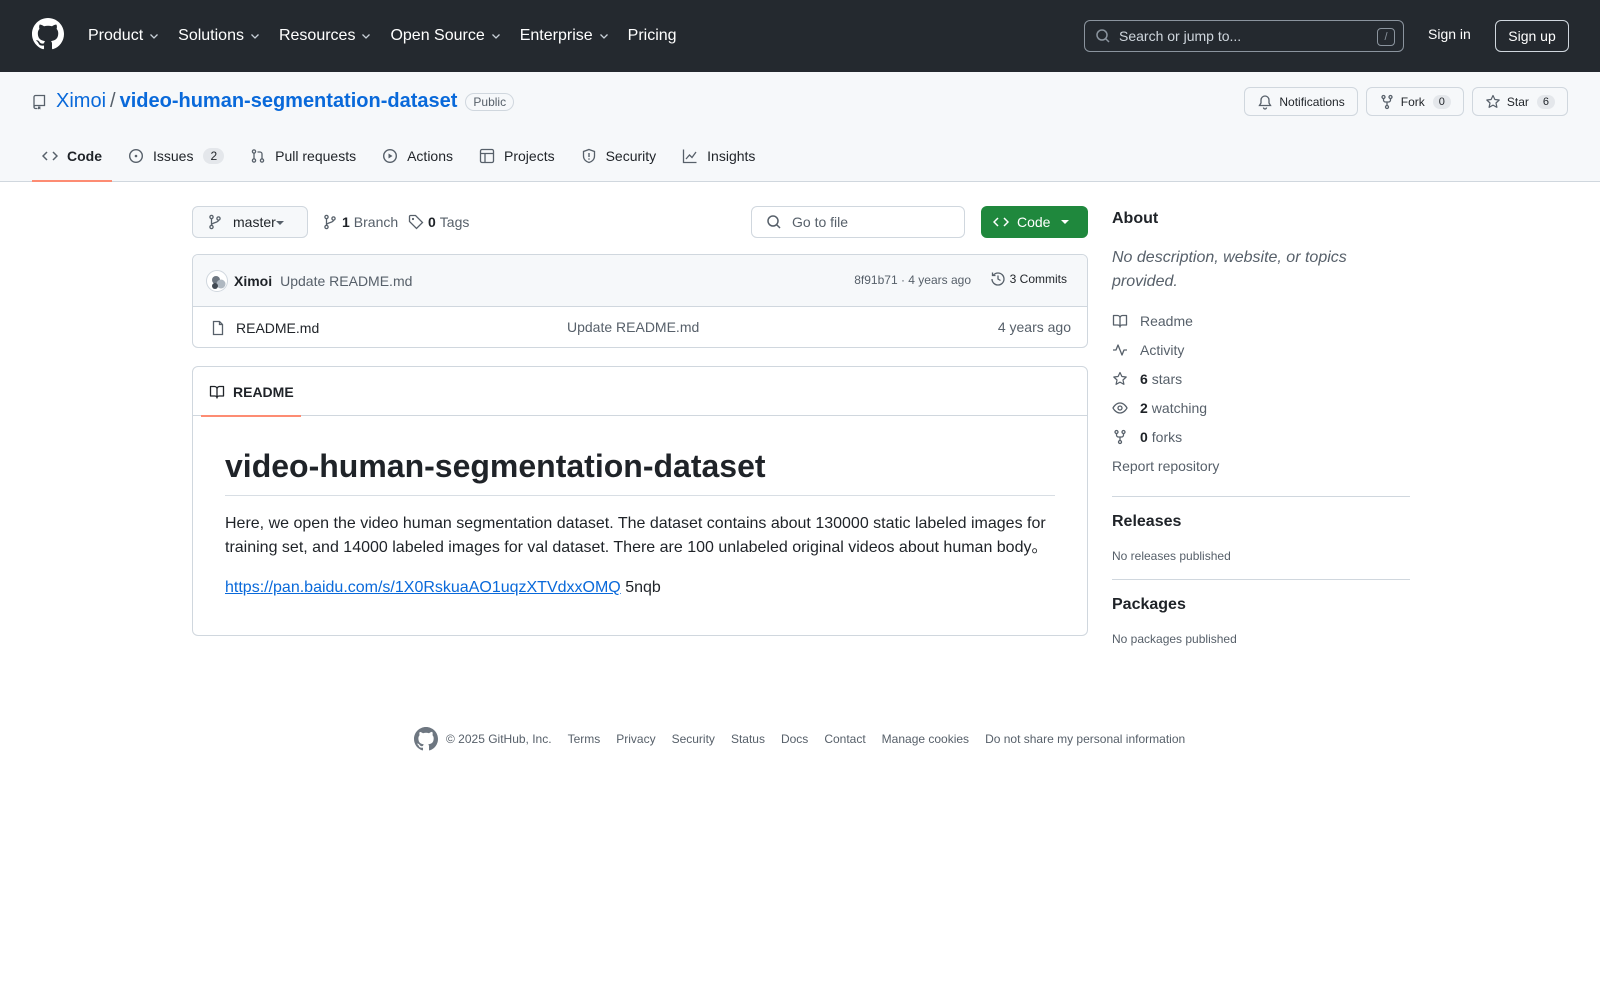  I want to click on nav-open-source: Open Source, so click(445, 36).